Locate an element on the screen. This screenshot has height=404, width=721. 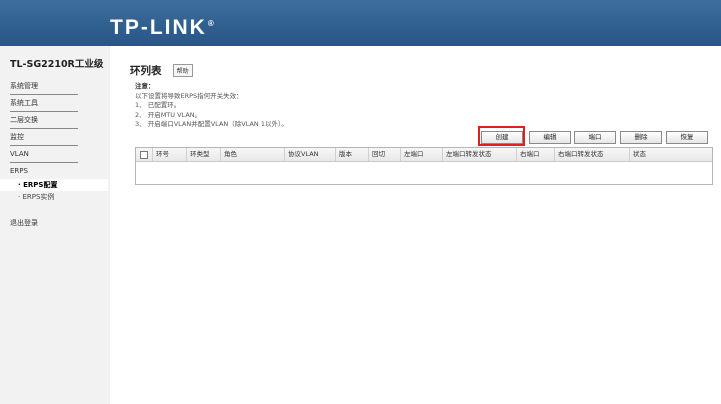
column-header: 状态 is located at coordinates (670, 154).